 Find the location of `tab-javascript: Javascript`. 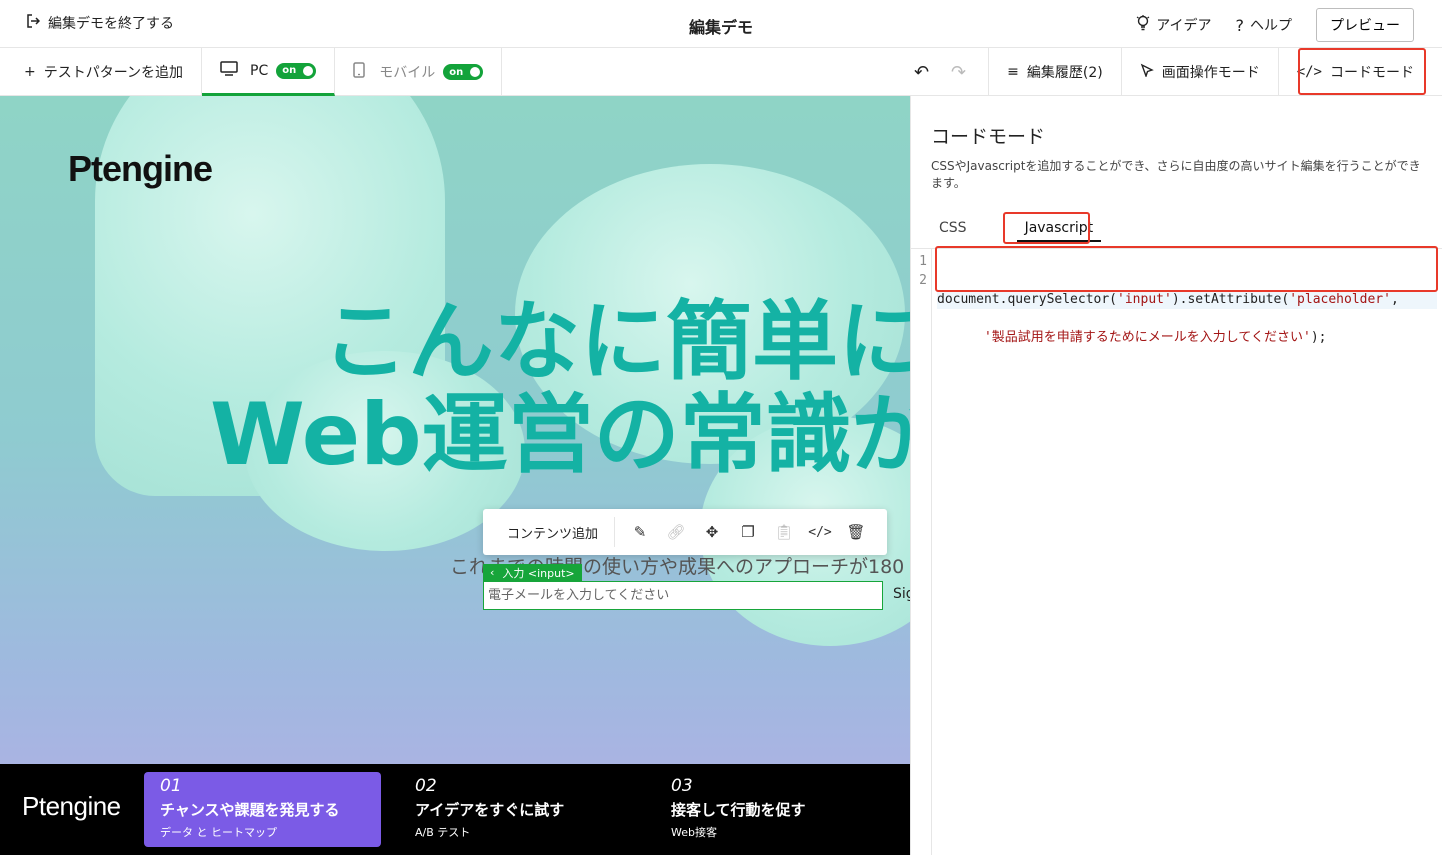

tab-javascript: Javascript is located at coordinates (1059, 228).